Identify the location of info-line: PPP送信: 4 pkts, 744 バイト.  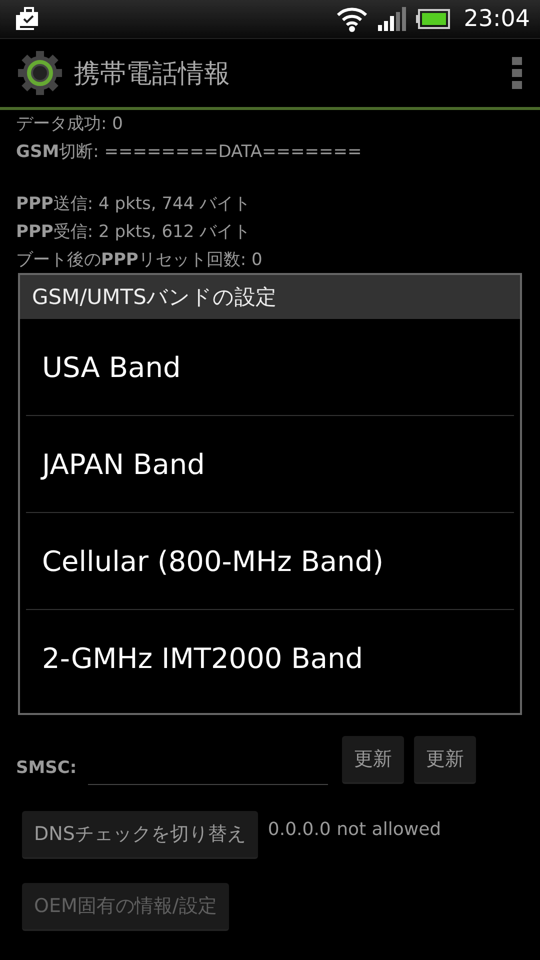
(134, 204).